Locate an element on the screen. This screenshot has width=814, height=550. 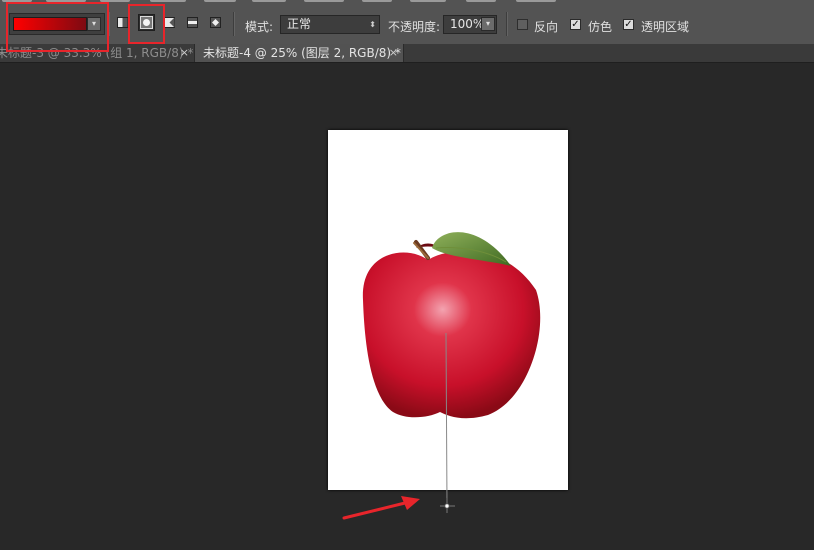
annotation-arrow is located at coordinates (374, 510).